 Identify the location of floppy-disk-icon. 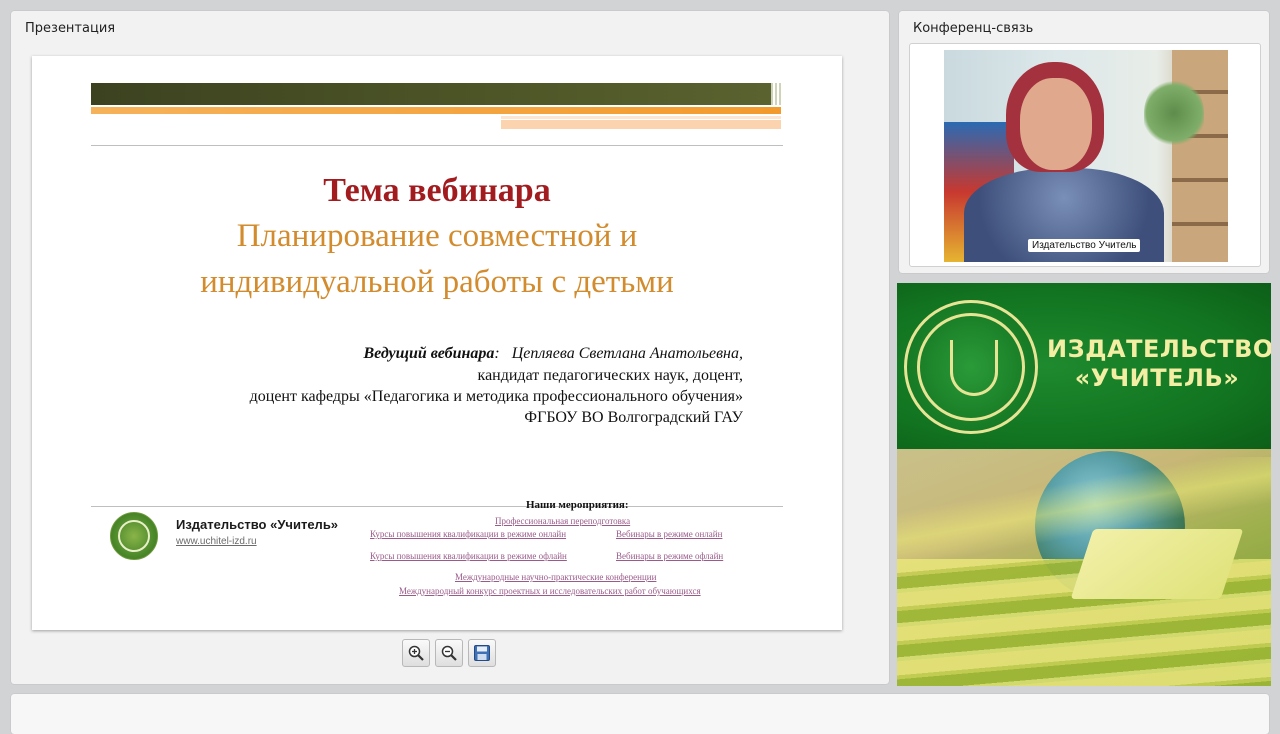
(482, 653).